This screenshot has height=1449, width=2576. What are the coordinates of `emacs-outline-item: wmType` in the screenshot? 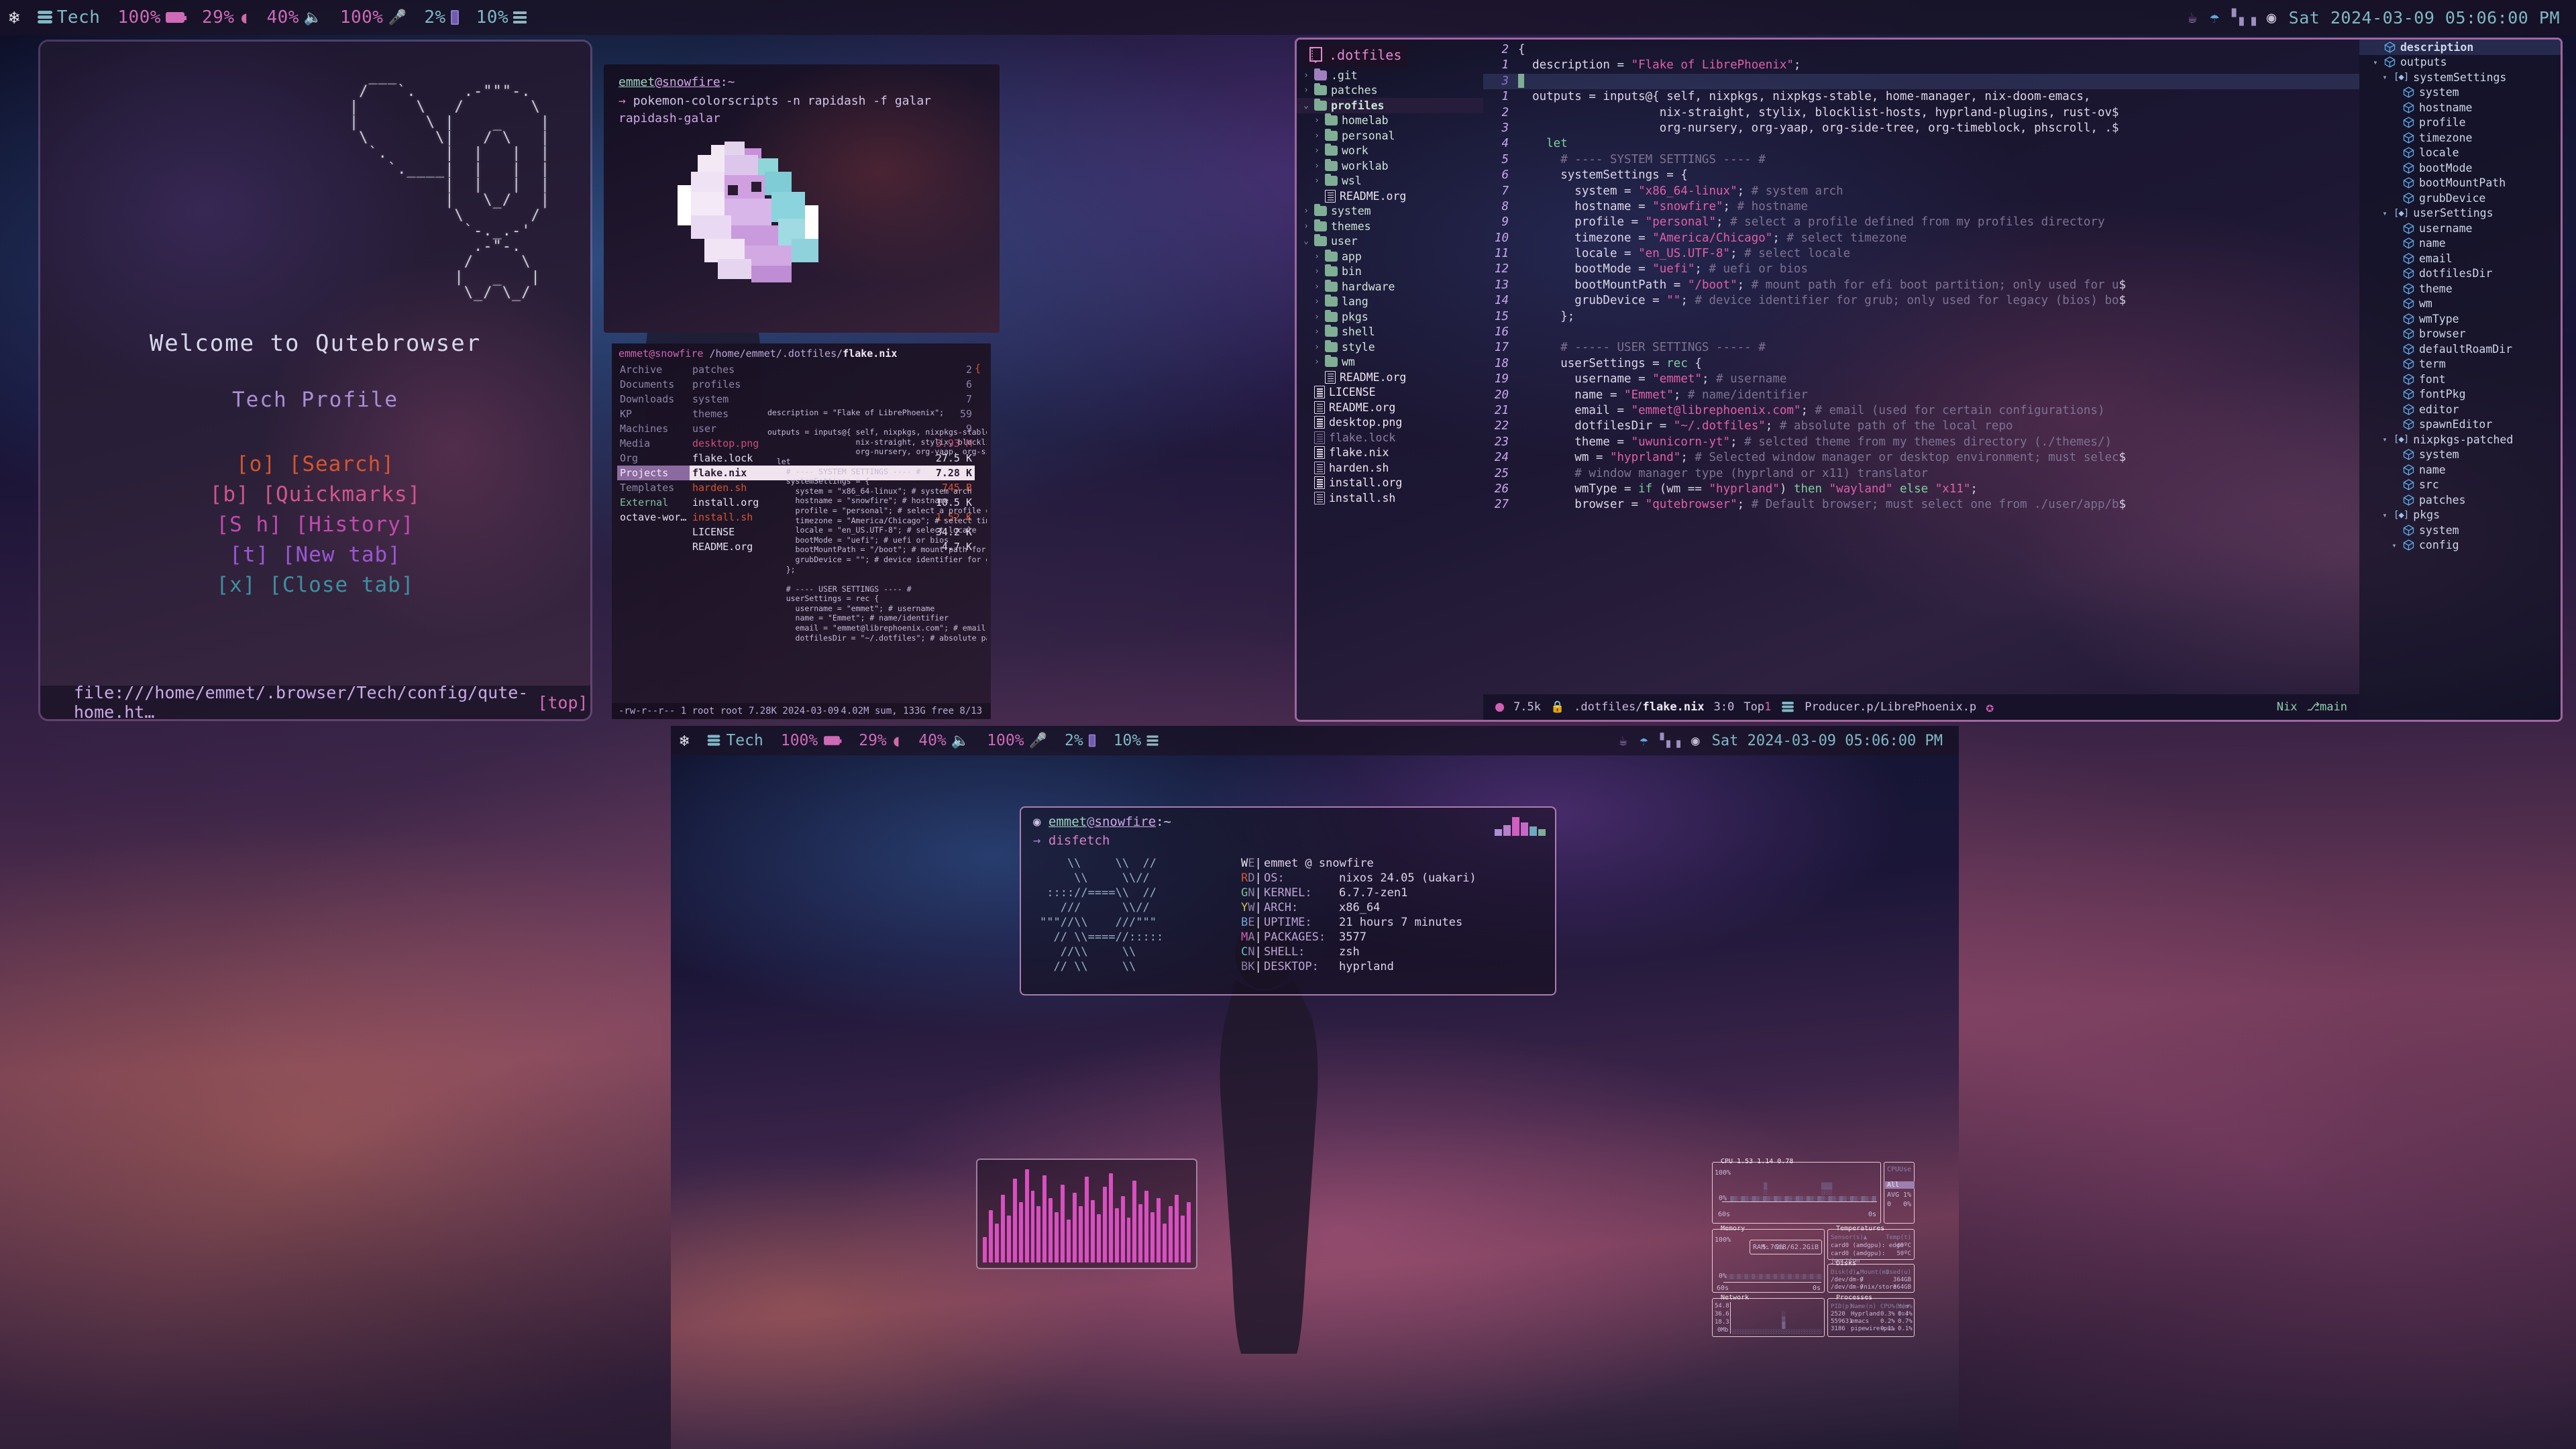 It's located at (2460, 319).